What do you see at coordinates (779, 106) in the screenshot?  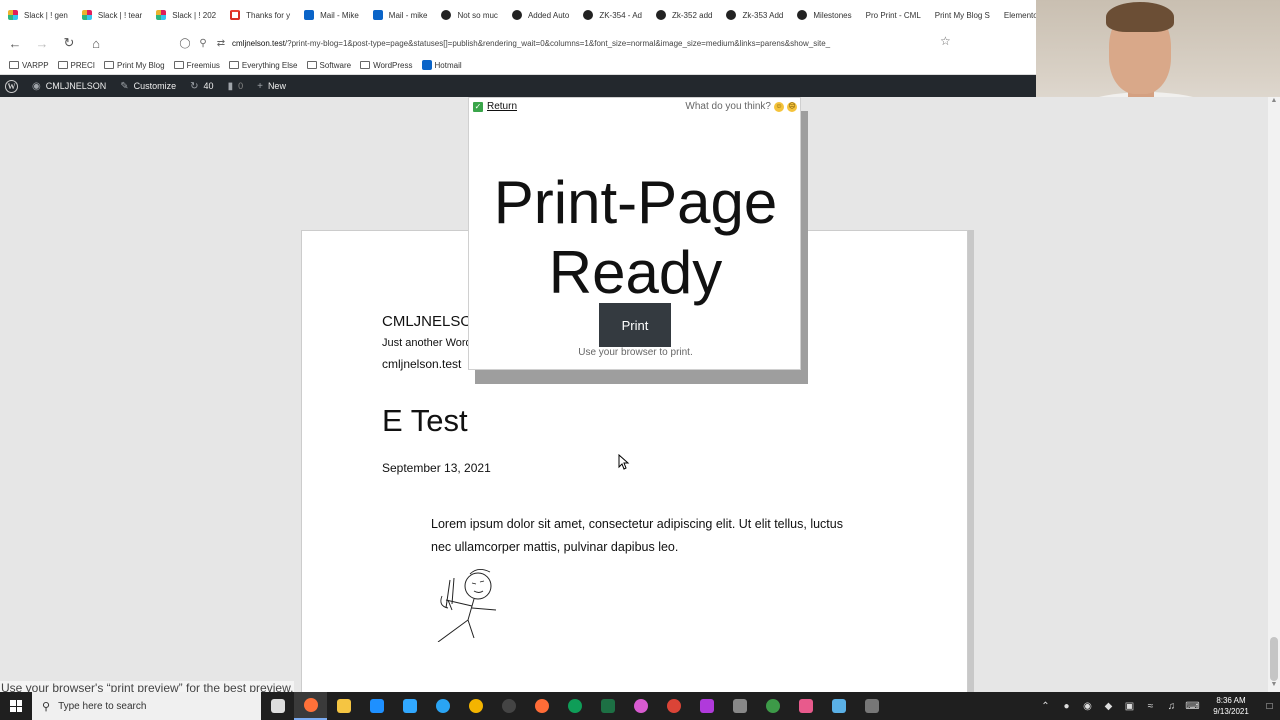 I see `happy-emoji-icon: ☺` at bounding box center [779, 106].